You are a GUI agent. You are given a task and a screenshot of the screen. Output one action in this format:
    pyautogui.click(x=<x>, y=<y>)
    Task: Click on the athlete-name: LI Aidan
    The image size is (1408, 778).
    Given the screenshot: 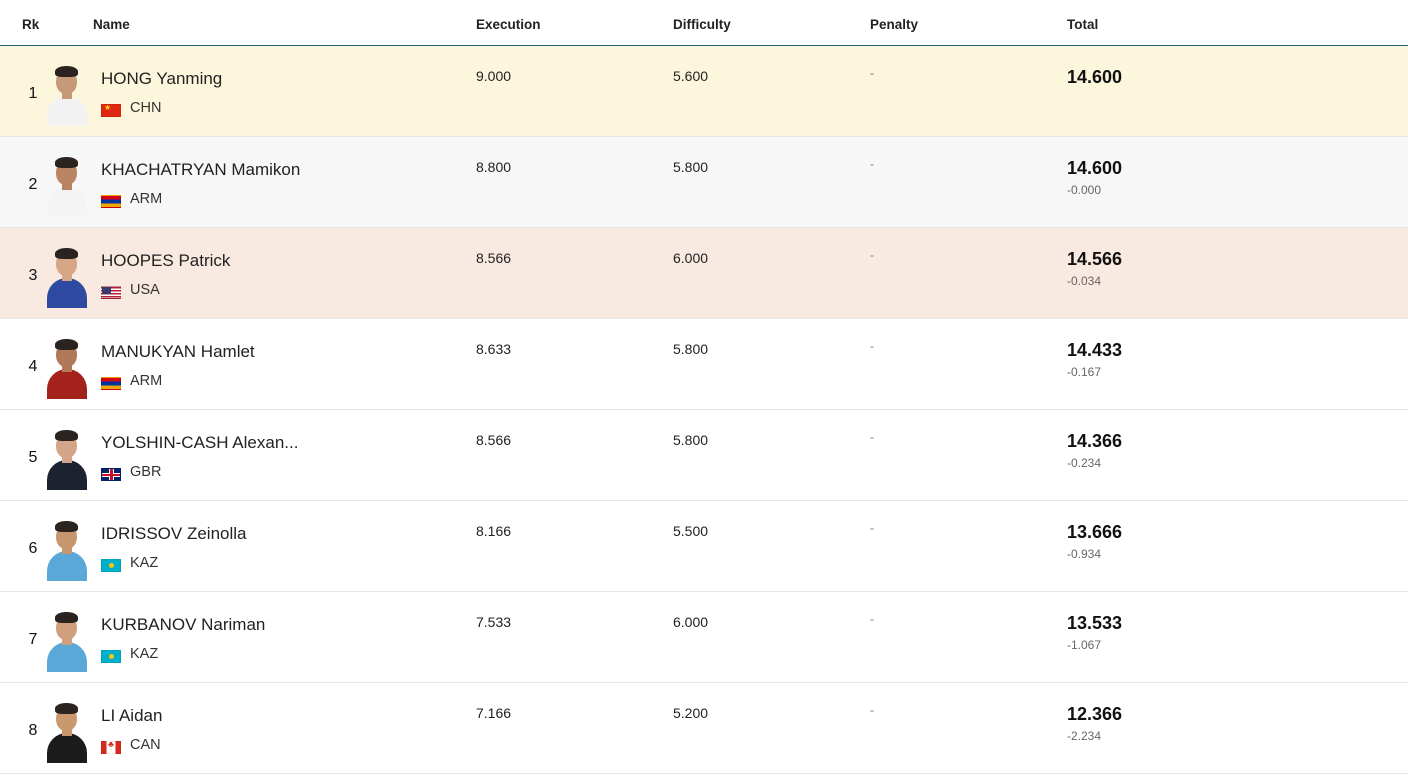 What is the action you would take?
    pyautogui.click(x=131, y=716)
    